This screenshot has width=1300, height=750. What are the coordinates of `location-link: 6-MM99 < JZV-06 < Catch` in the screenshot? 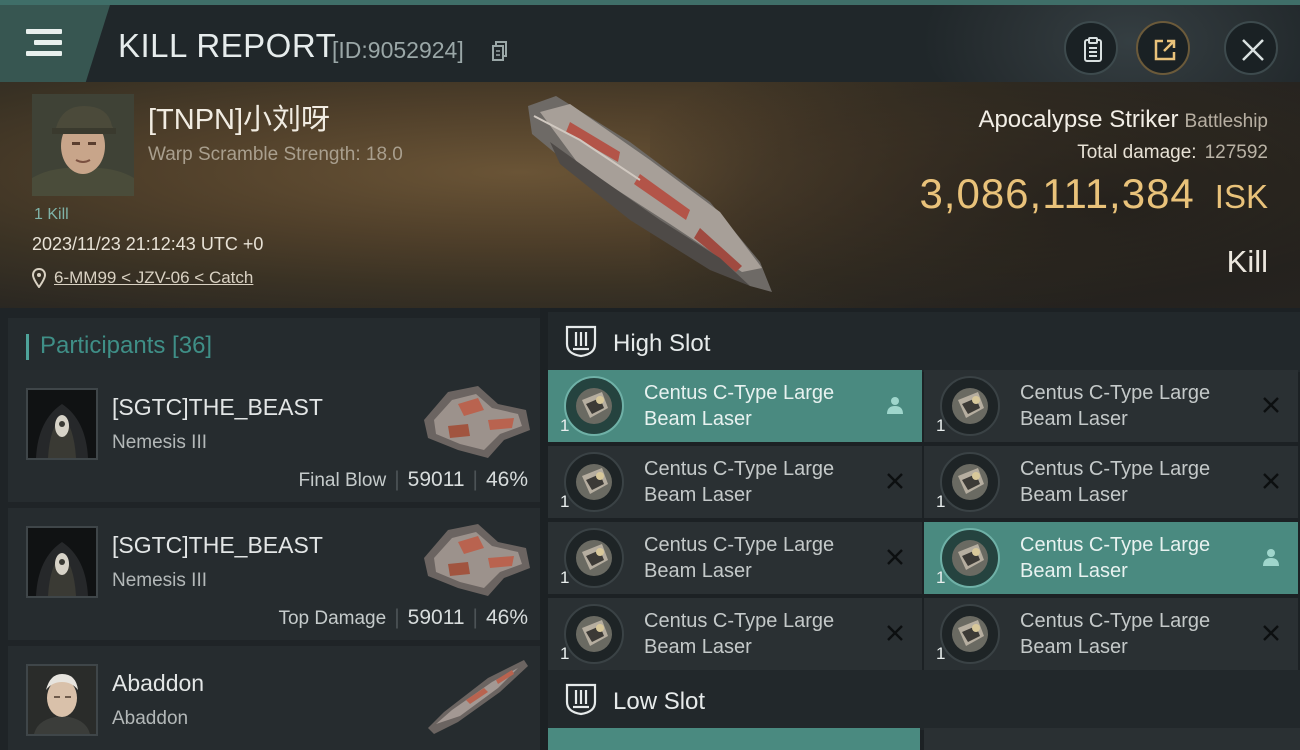 It's located at (153, 278).